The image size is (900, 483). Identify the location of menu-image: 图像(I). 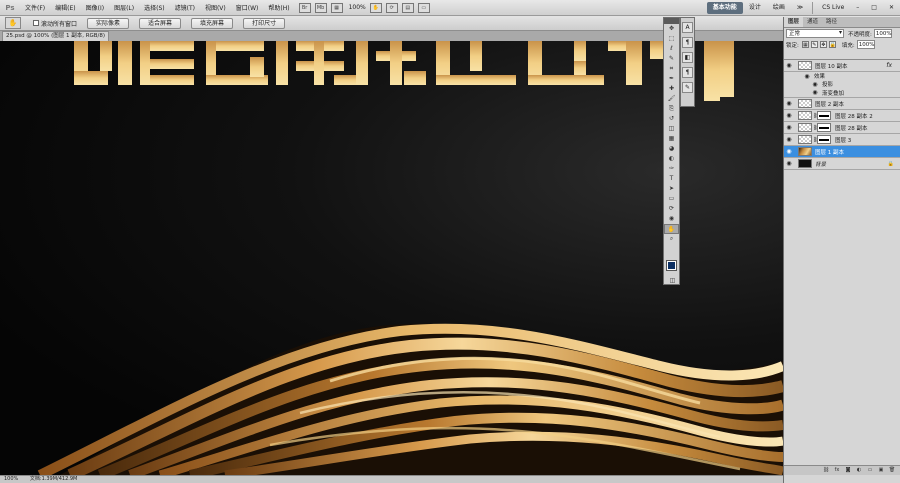
(95, 7).